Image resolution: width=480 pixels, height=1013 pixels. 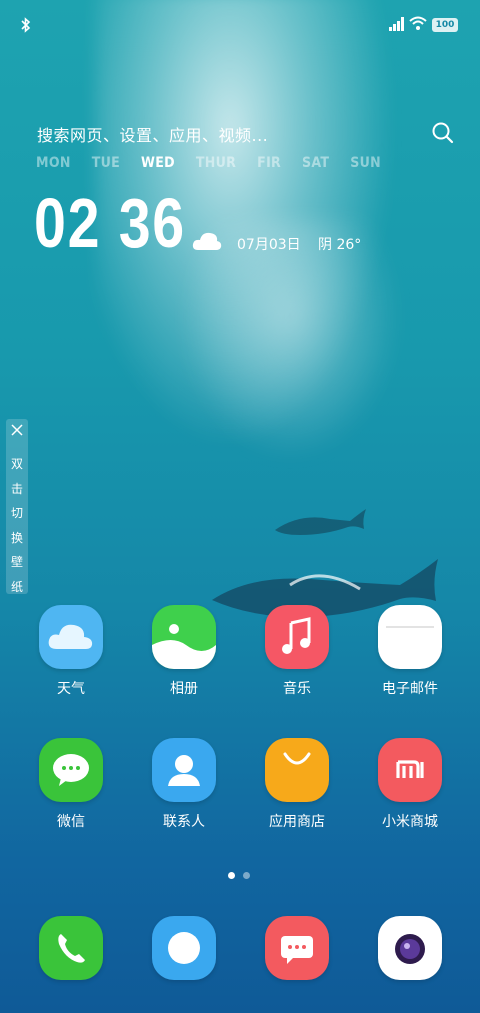 I want to click on app-music: 音乐, so click(x=297, y=651).